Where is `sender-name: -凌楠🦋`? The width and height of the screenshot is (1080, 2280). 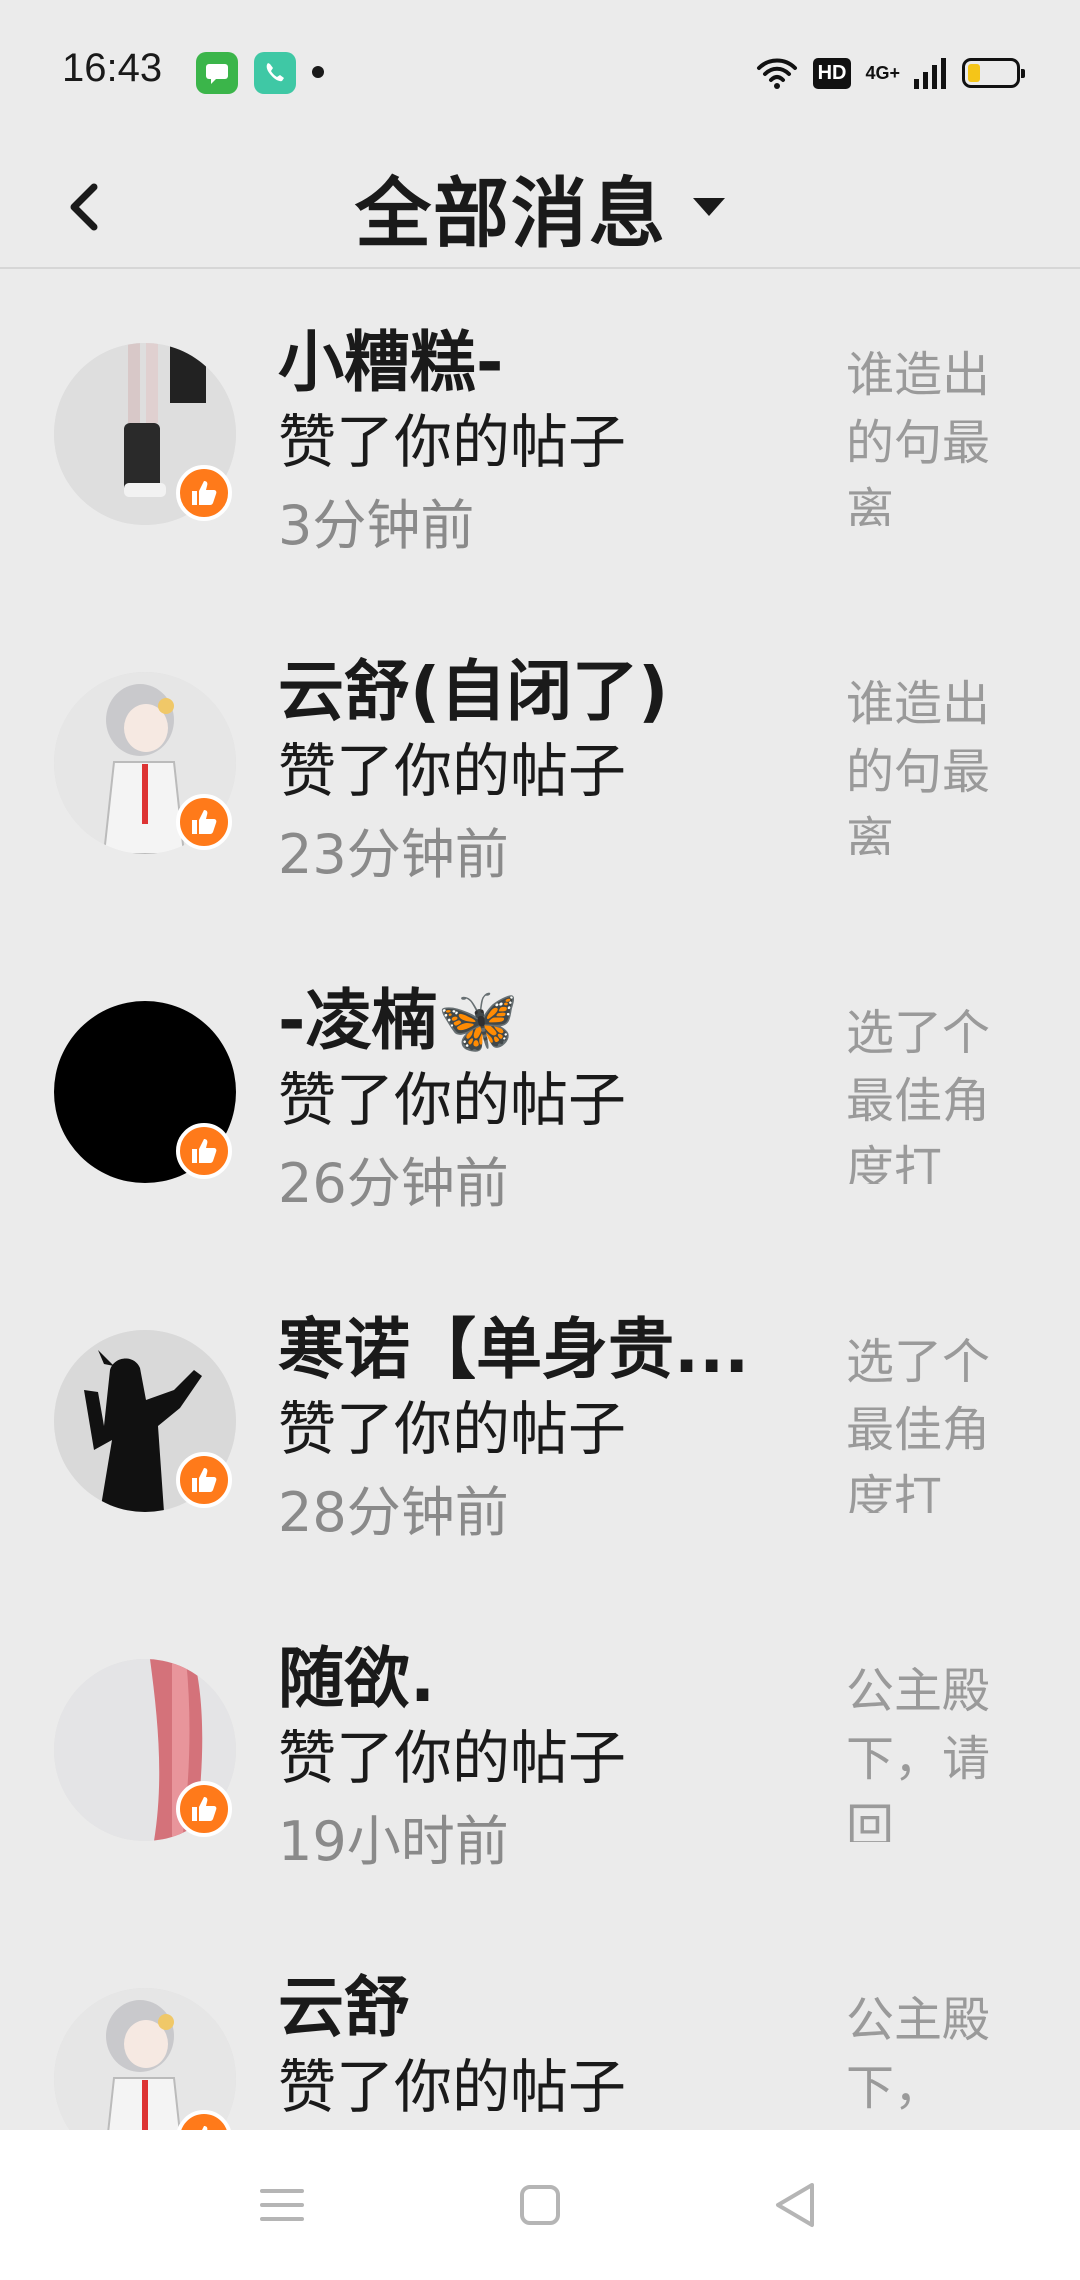
sender-name: -凌楠🦋 is located at coordinates (399, 1015).